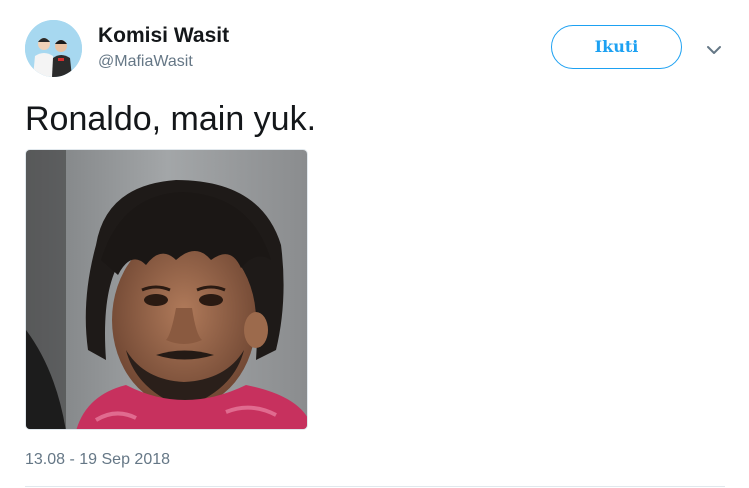 The image size is (749, 488). Describe the element at coordinates (714, 50) in the screenshot. I see `chevron-down-icon` at that location.